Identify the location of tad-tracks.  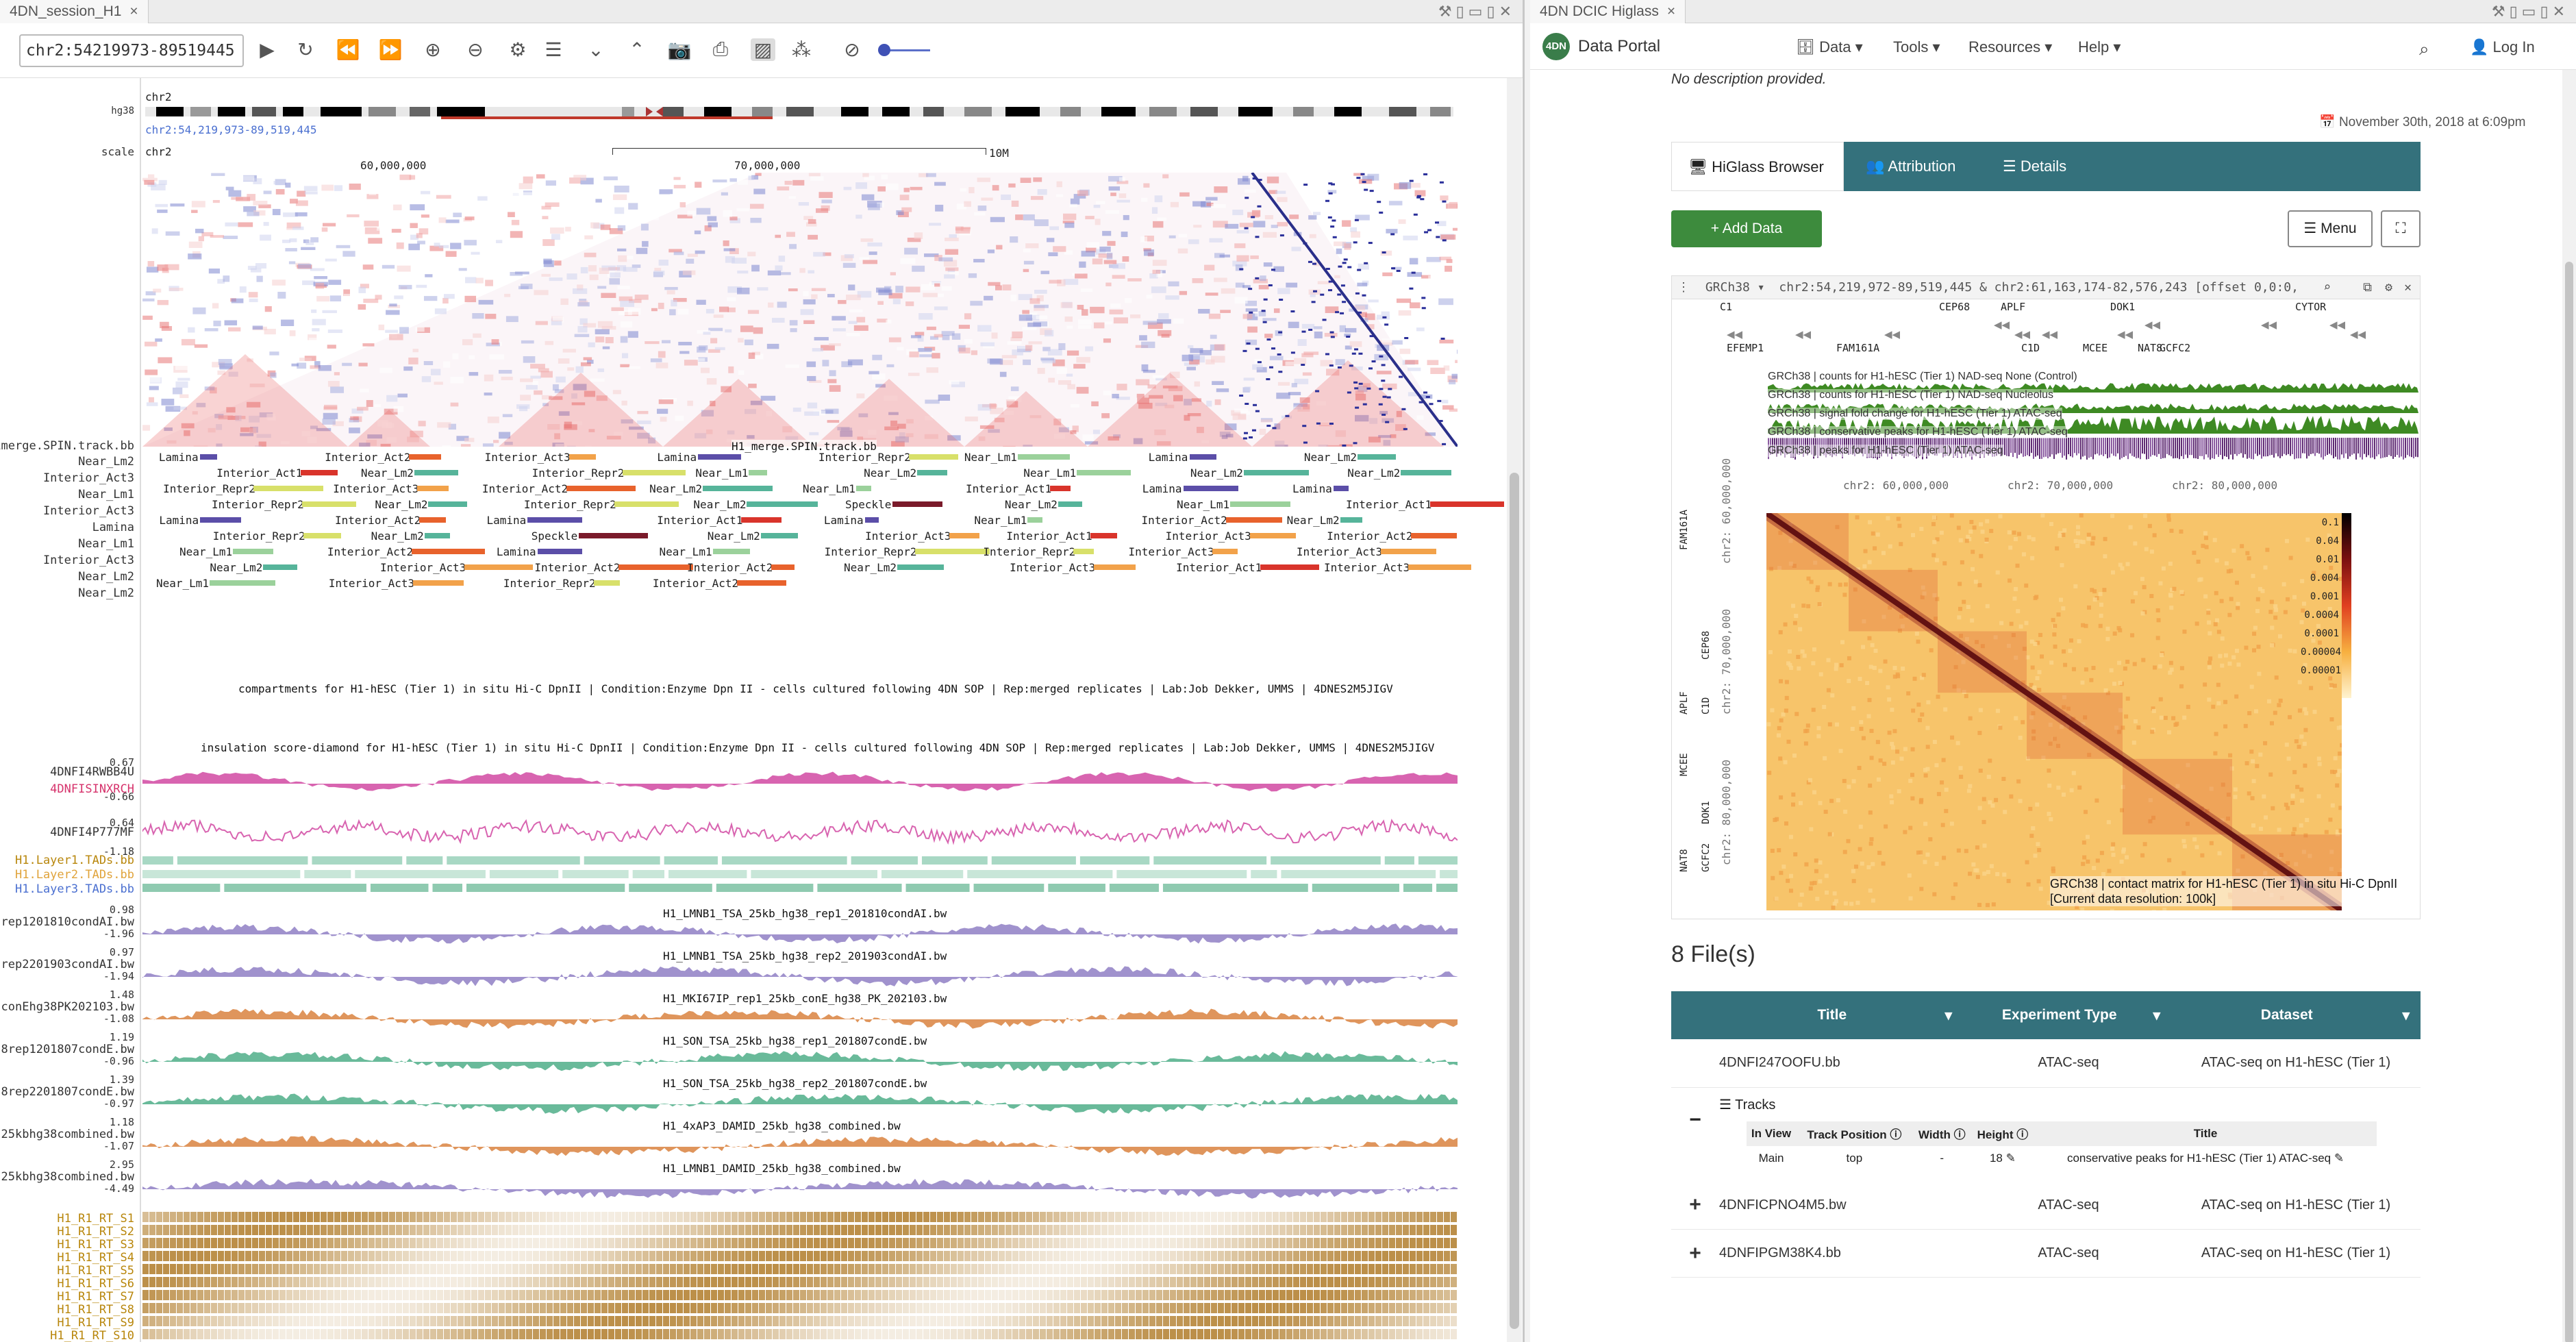
(800, 878).